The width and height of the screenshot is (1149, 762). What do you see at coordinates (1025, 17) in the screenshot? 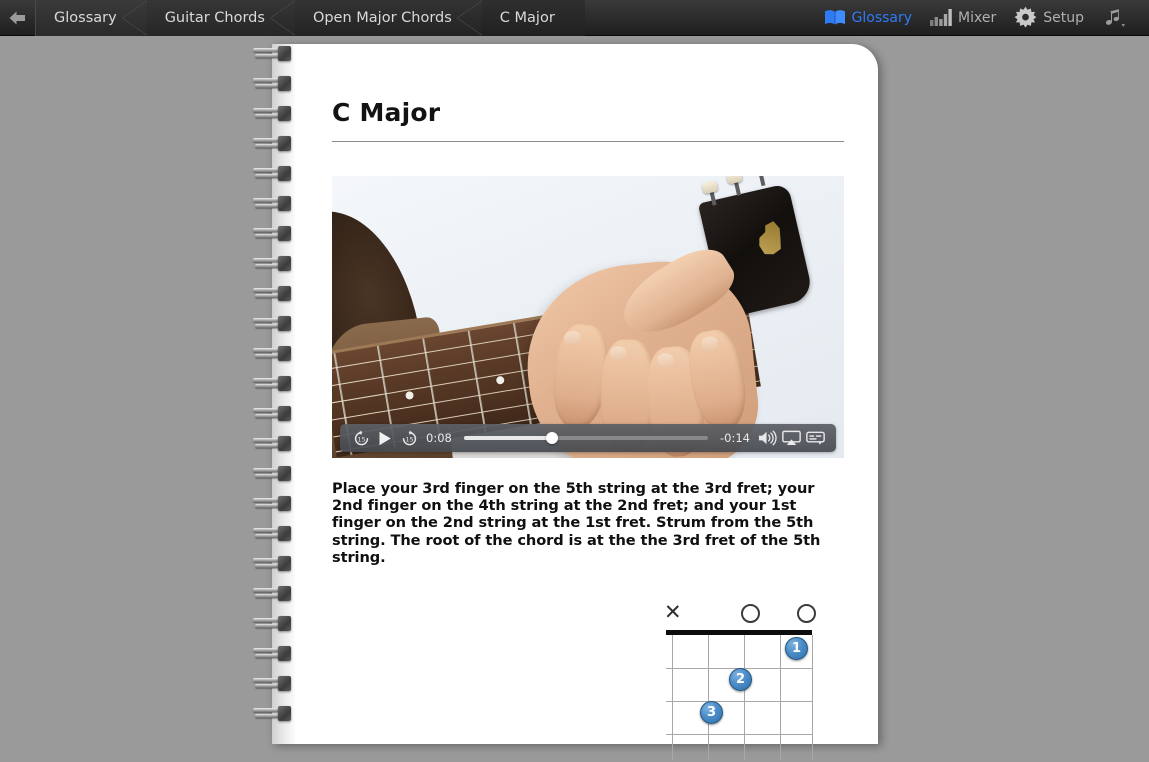
I see `gear-icon` at bounding box center [1025, 17].